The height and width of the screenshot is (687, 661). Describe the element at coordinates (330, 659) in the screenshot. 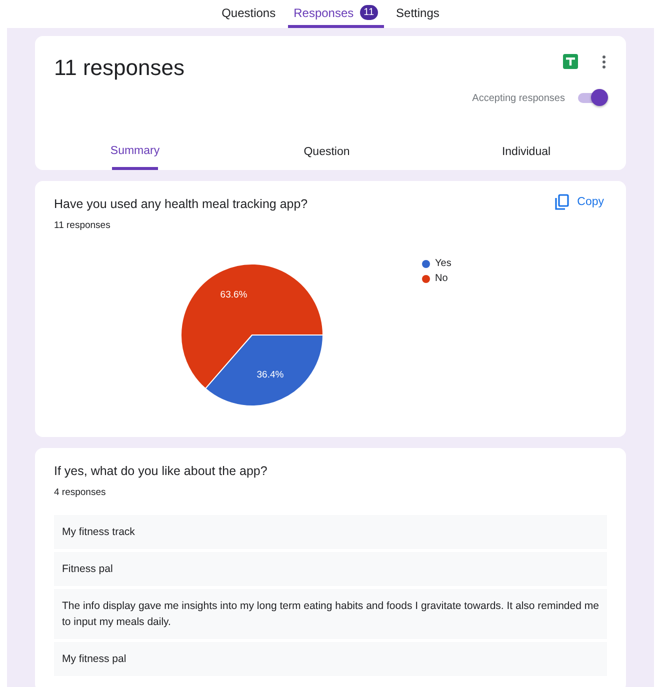

I see `answer-row: My fitness pal` at that location.